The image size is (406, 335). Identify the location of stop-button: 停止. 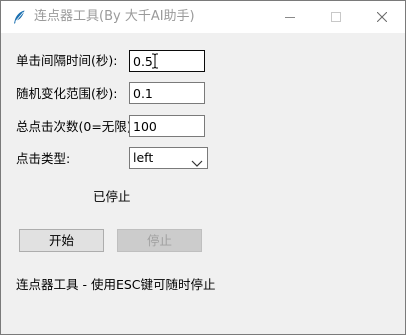
(159, 240).